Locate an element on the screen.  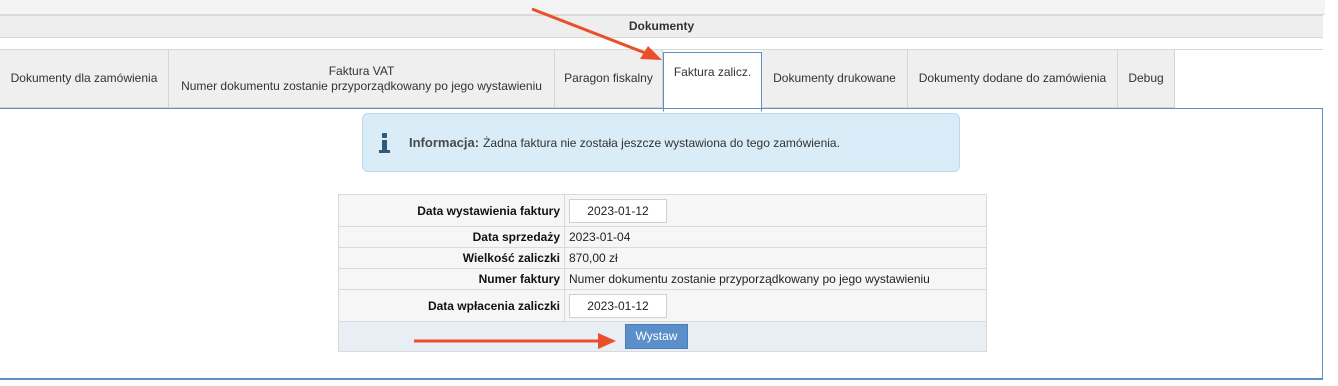
tab-dokumenty-dodane: Dokumenty dodane do zamówienia is located at coordinates (1013, 79).